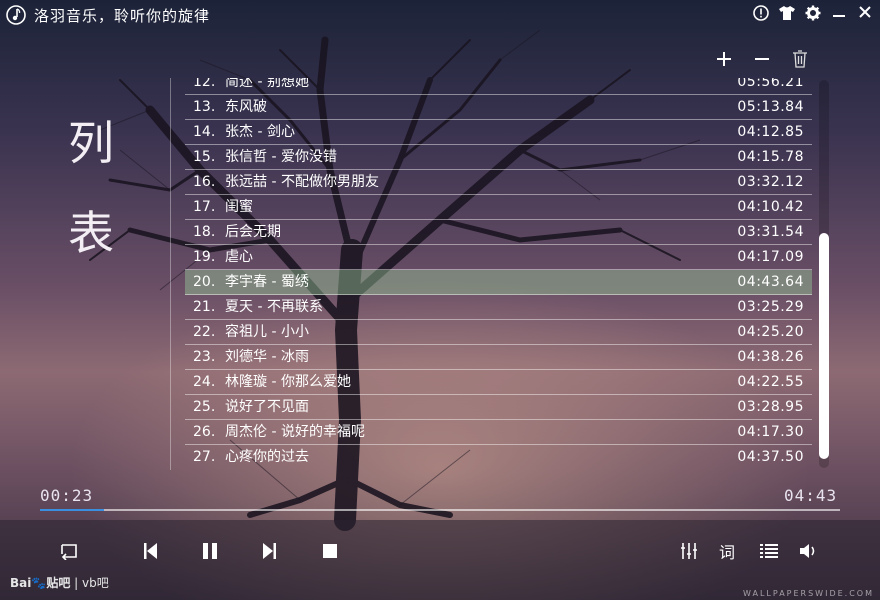 The width and height of the screenshot is (880, 600). What do you see at coordinates (91, 233) in the screenshot?
I see `side-title-char-2: 表` at bounding box center [91, 233].